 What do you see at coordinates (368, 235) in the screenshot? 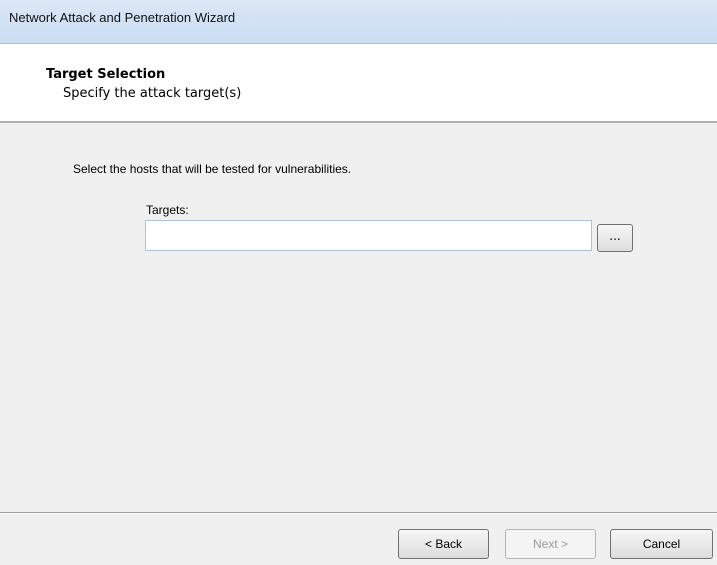
I see `targets-input` at bounding box center [368, 235].